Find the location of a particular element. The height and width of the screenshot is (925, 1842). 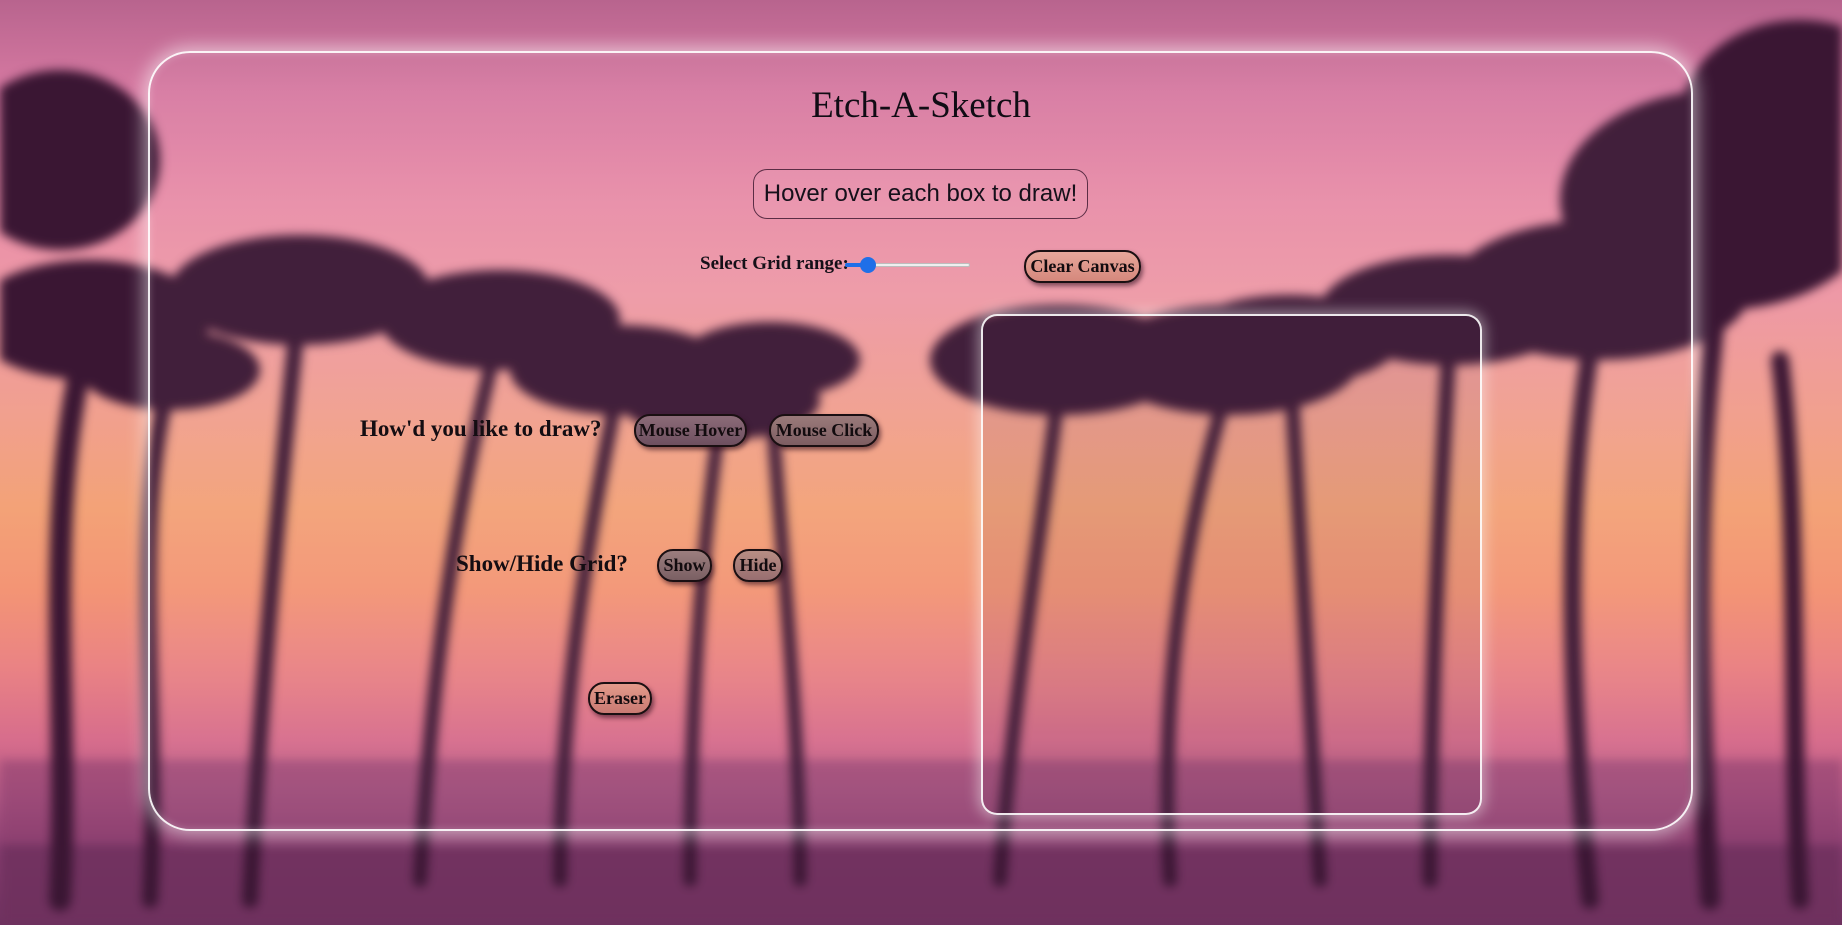

slider-thumb is located at coordinates (868, 265).